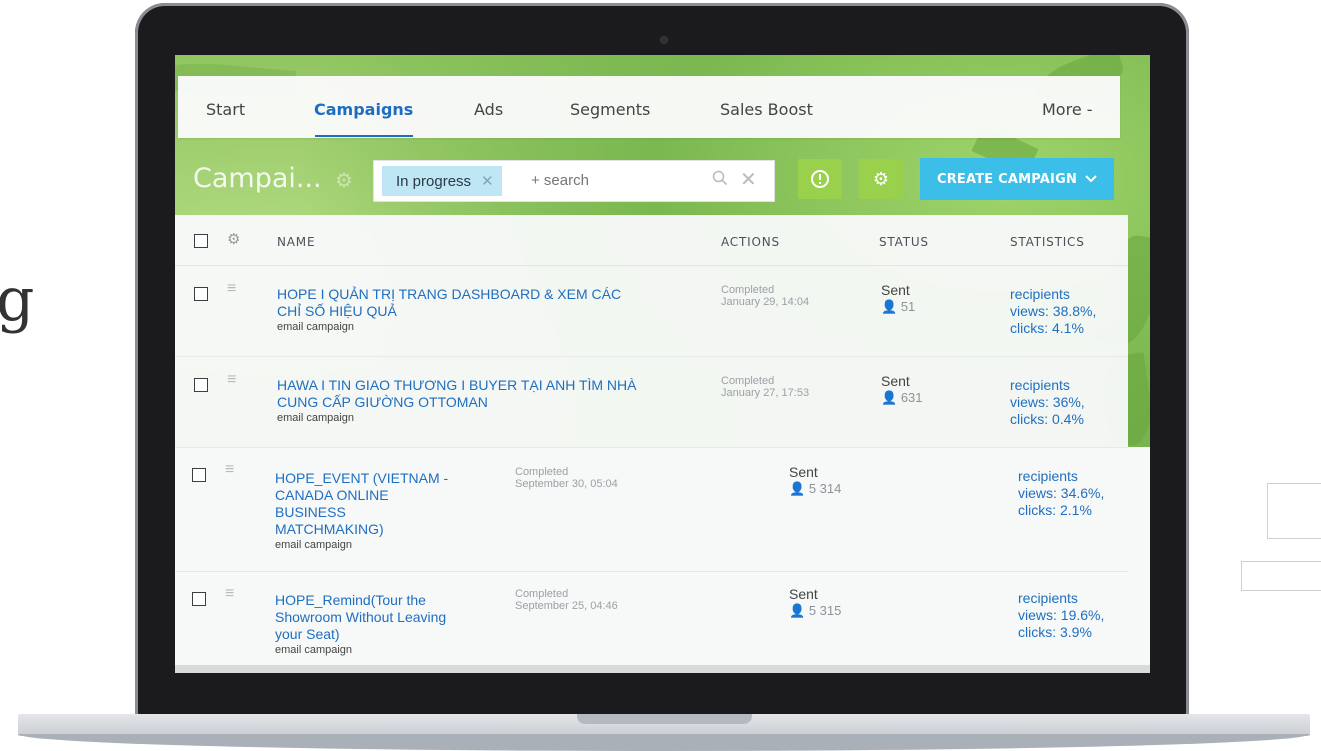 The width and height of the screenshot is (1321, 751). I want to click on action-date: September 25, 04:46, so click(566, 606).